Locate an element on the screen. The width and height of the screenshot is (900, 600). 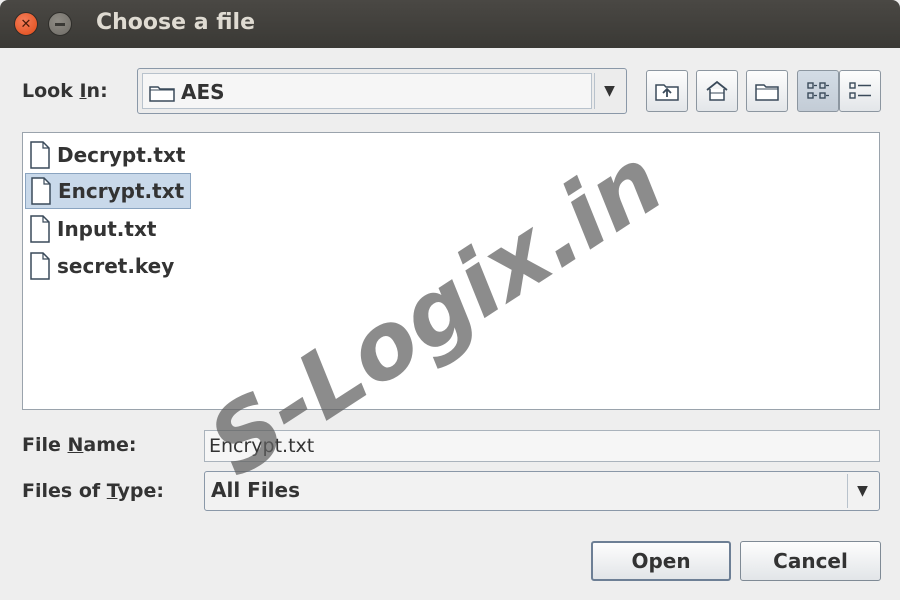
up-one-level-icon is located at coordinates (667, 92).